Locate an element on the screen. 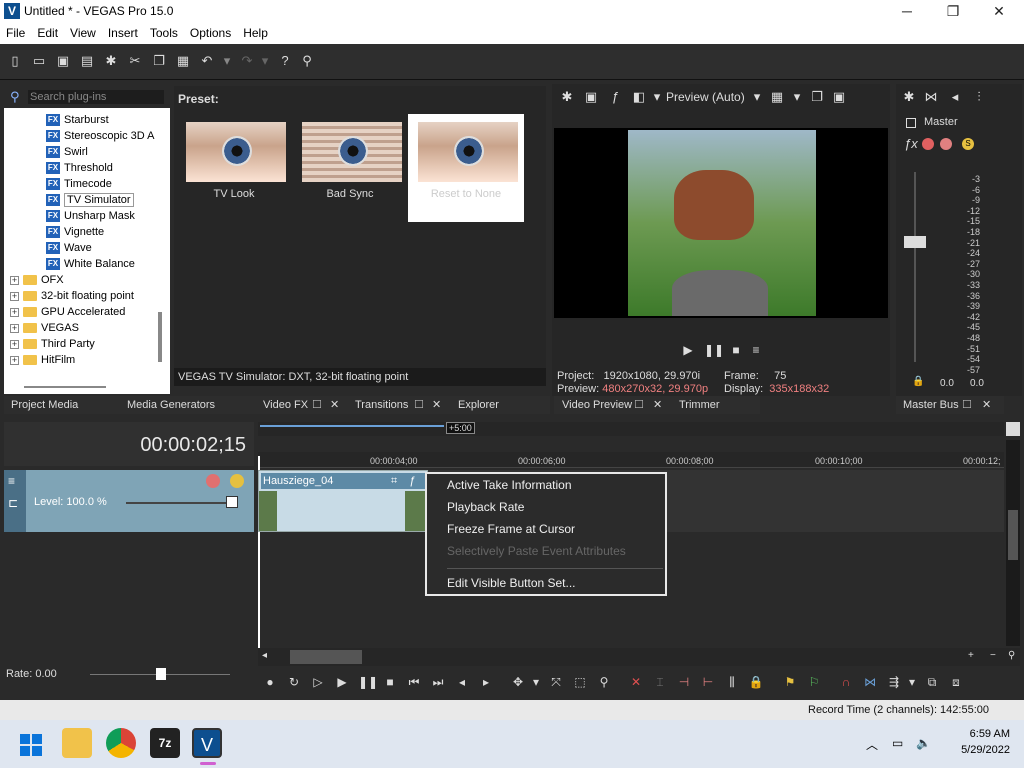 This screenshot has width=1024, height=768. preview-quality-select: Preview (Auto) is located at coordinates (705, 97).